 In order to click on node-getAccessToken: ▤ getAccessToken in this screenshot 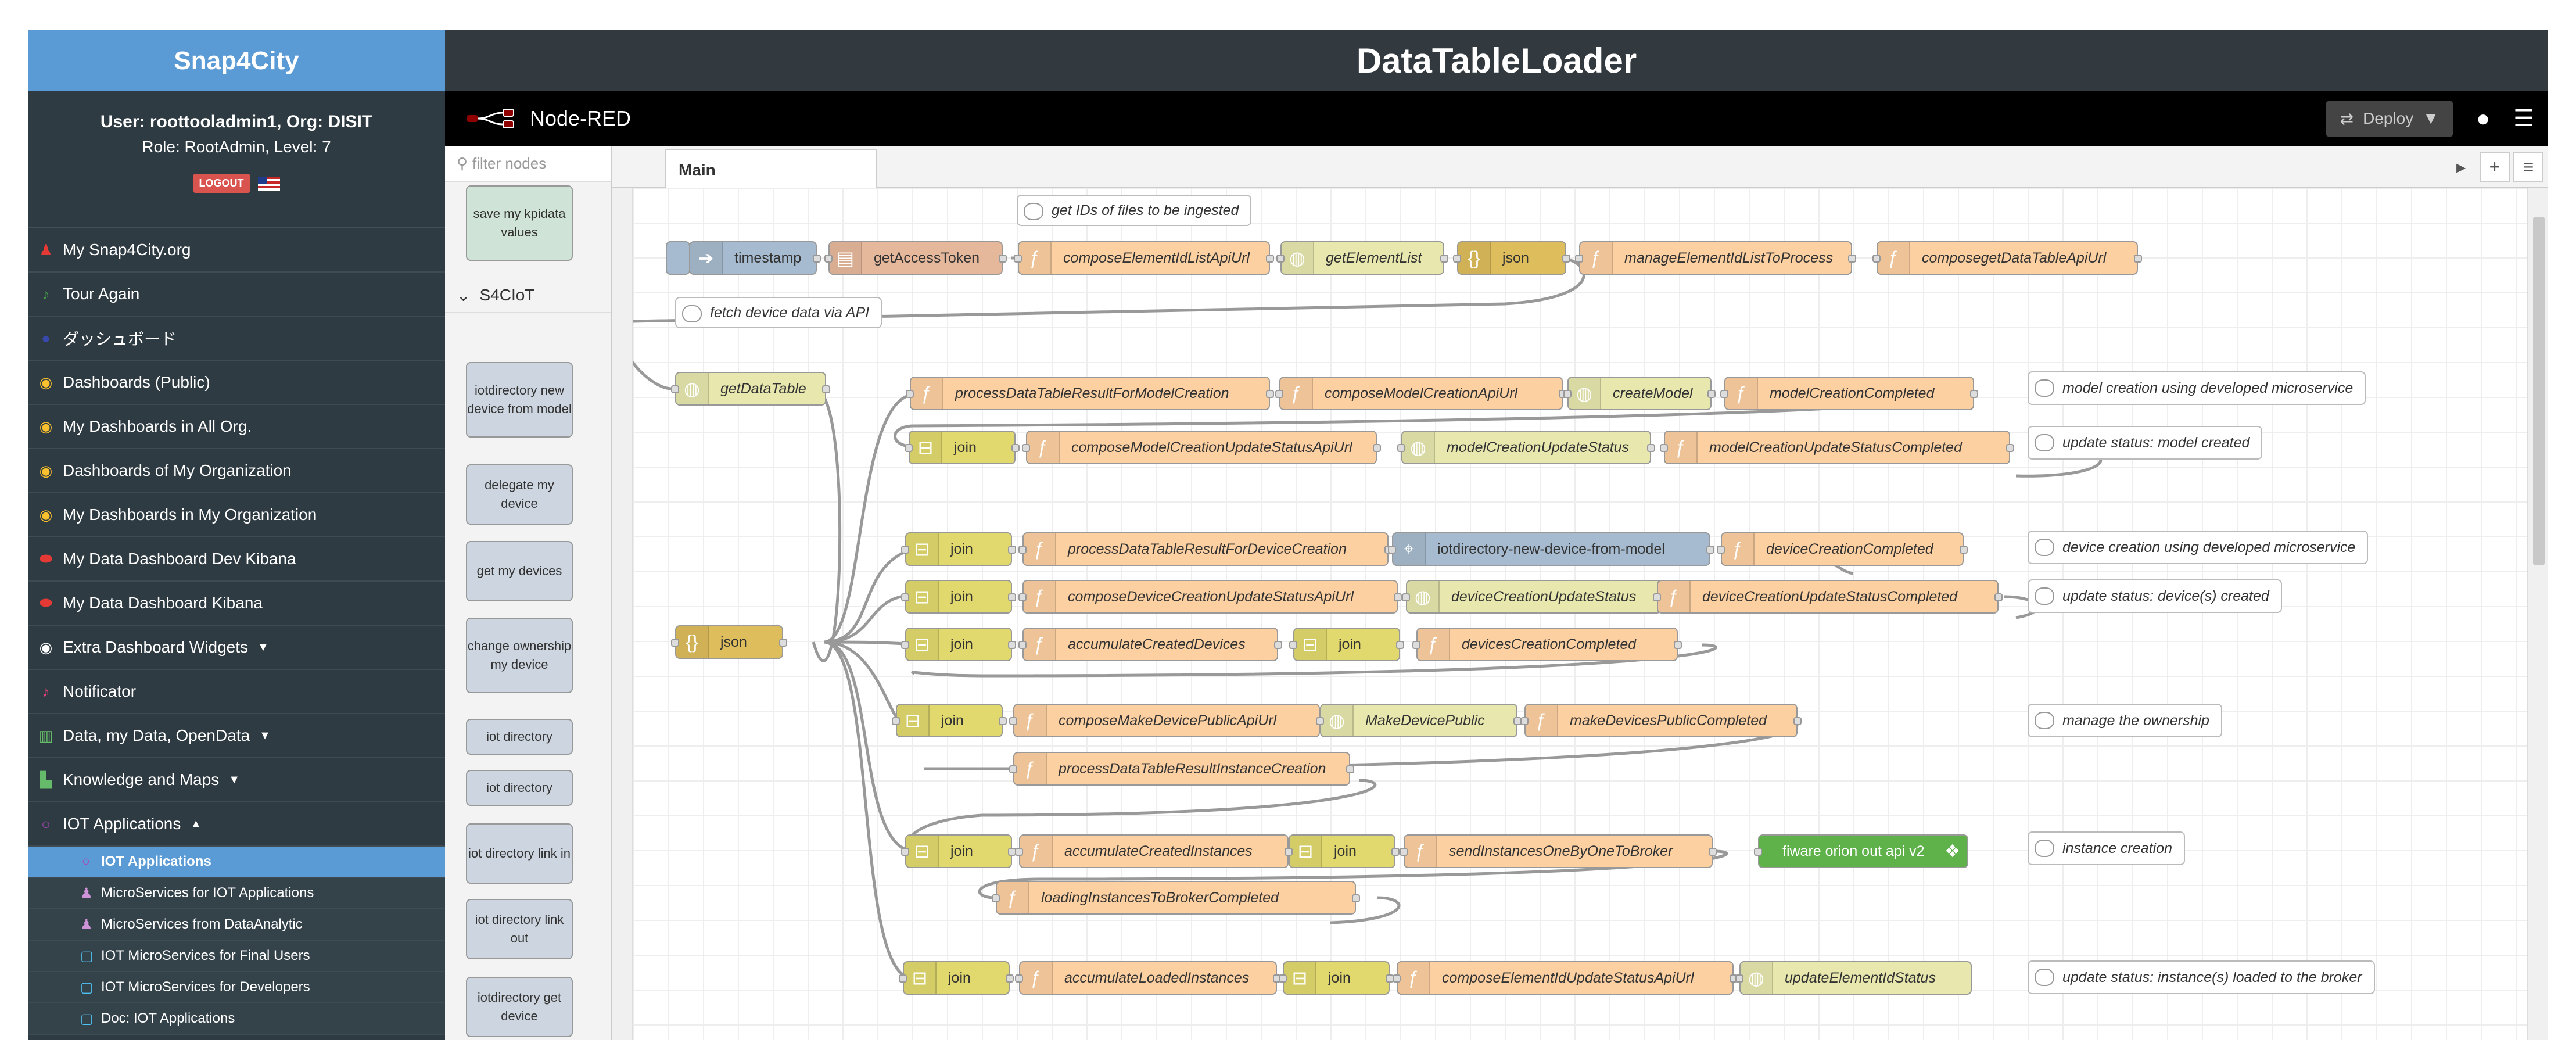, I will do `click(915, 258)`.